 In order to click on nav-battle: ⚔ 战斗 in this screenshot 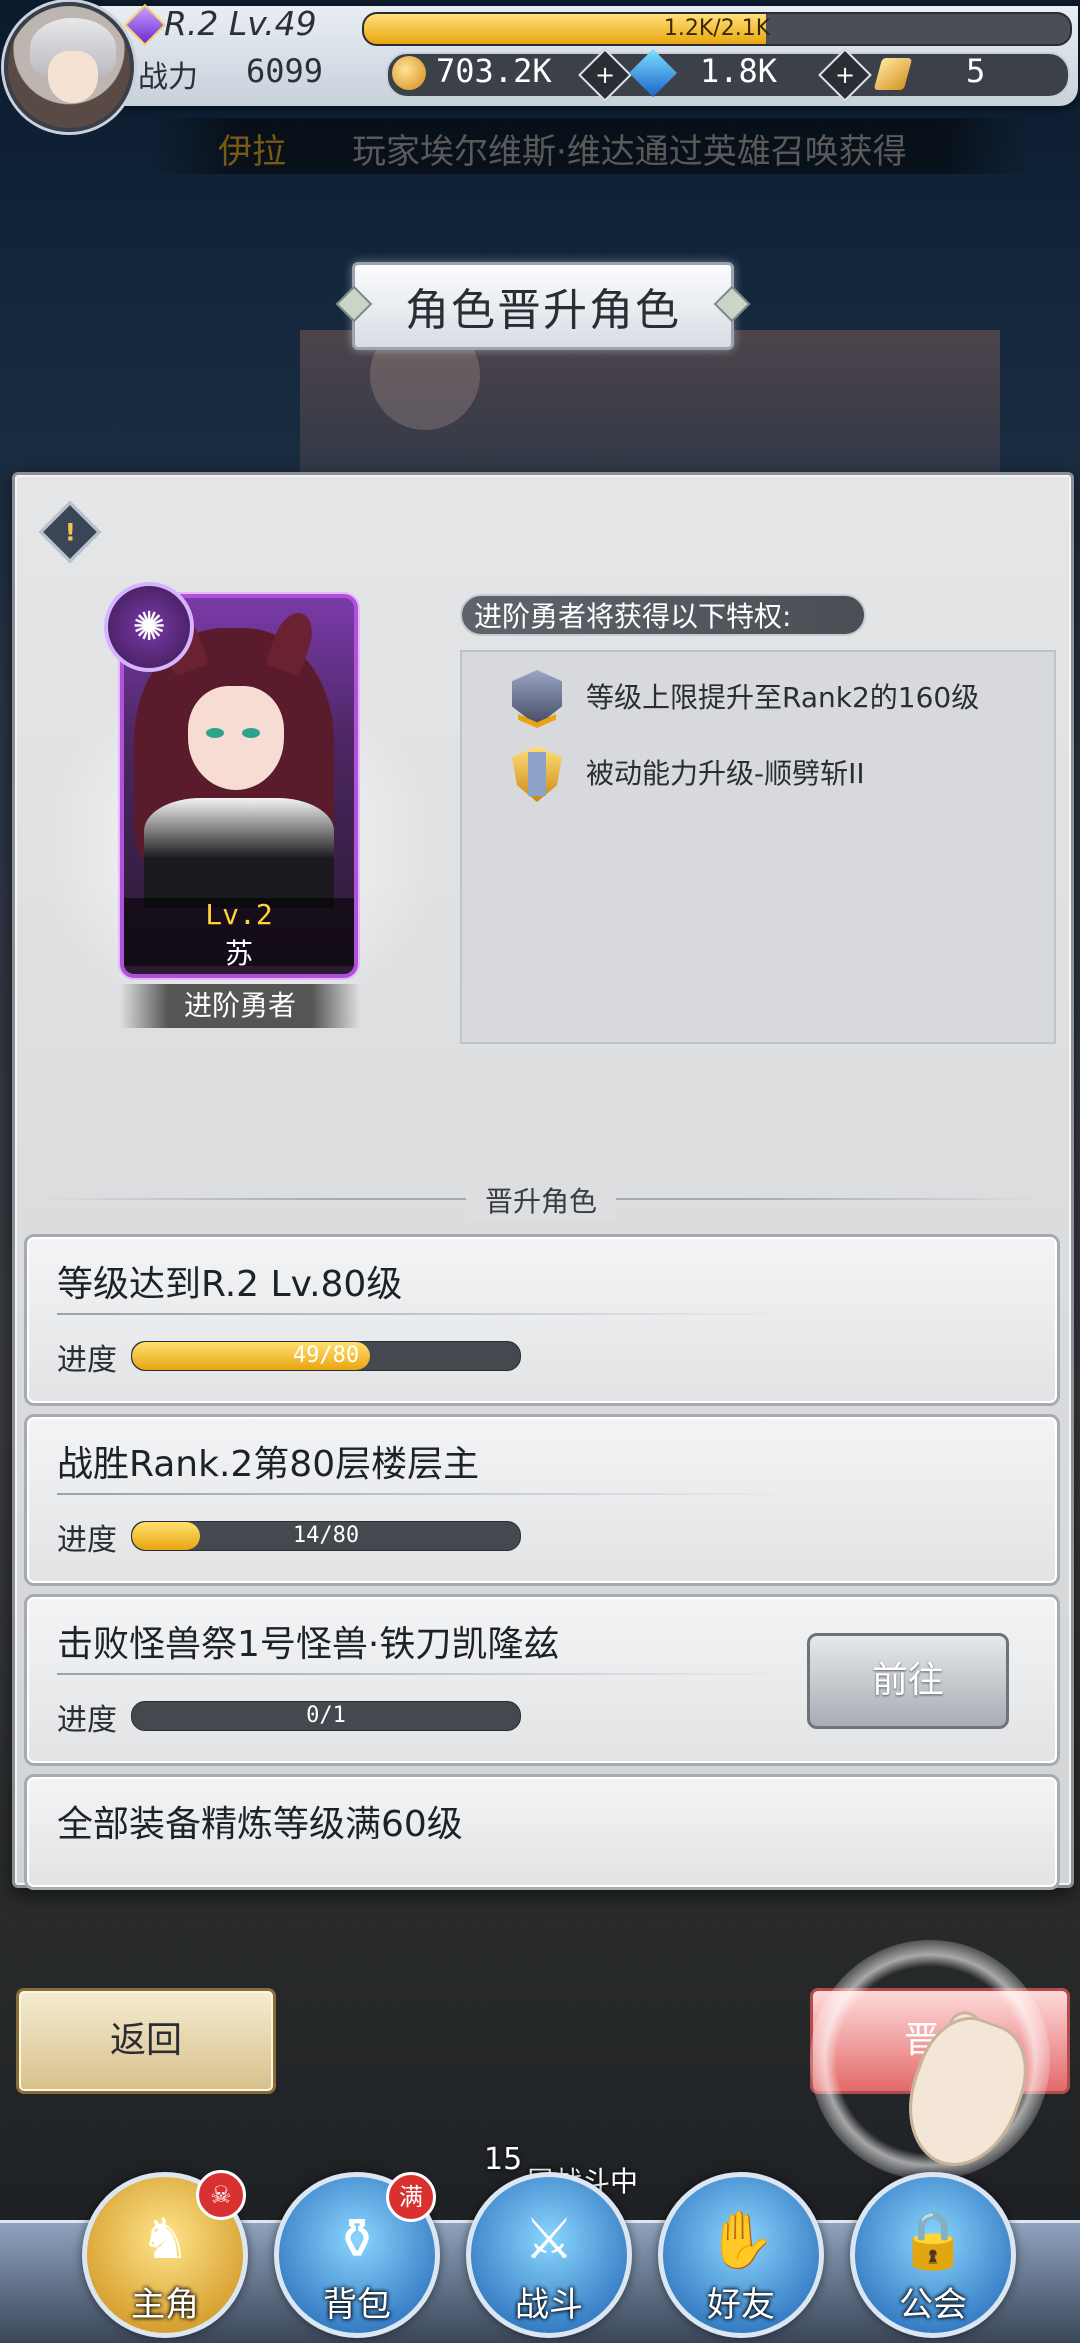, I will do `click(549, 2255)`.